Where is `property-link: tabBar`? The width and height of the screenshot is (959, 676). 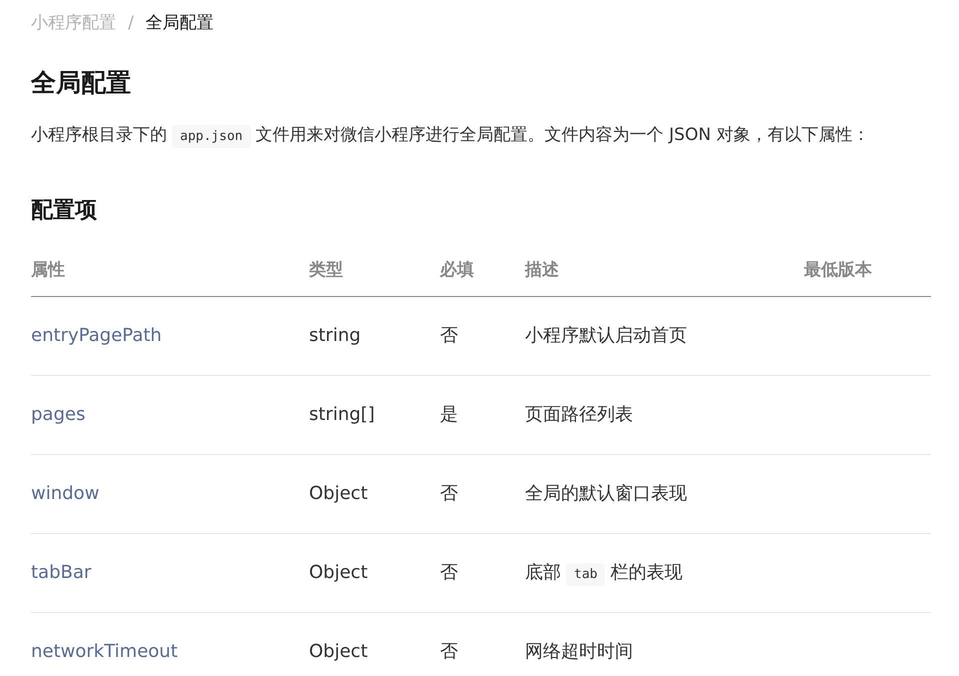
property-link: tabBar is located at coordinates (61, 573).